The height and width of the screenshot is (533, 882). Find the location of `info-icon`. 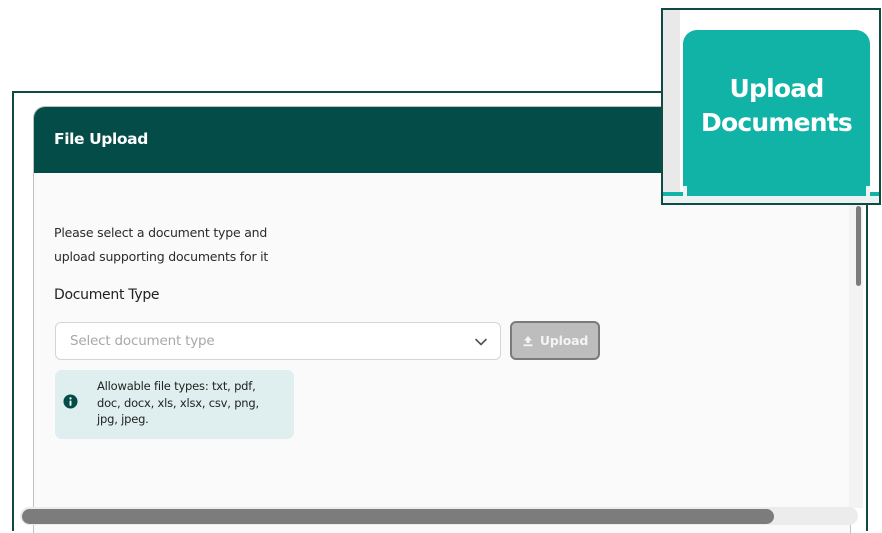

info-icon is located at coordinates (70, 401).